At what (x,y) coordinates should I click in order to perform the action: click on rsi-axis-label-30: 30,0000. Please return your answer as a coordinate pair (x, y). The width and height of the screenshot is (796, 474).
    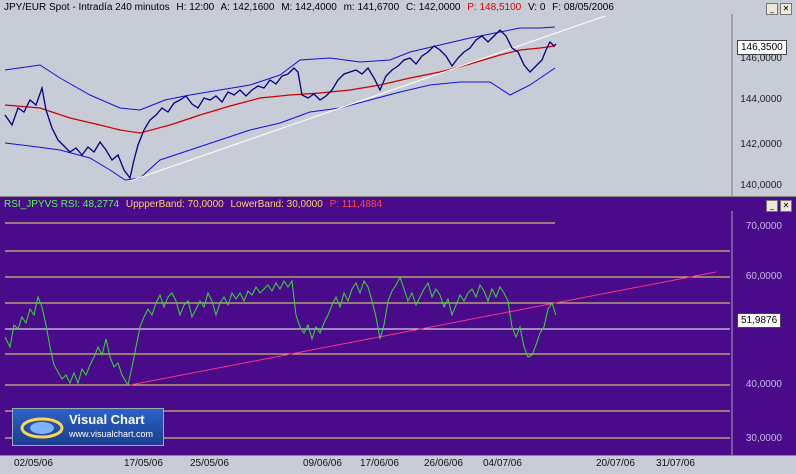
    Looking at the image, I should click on (763, 438).